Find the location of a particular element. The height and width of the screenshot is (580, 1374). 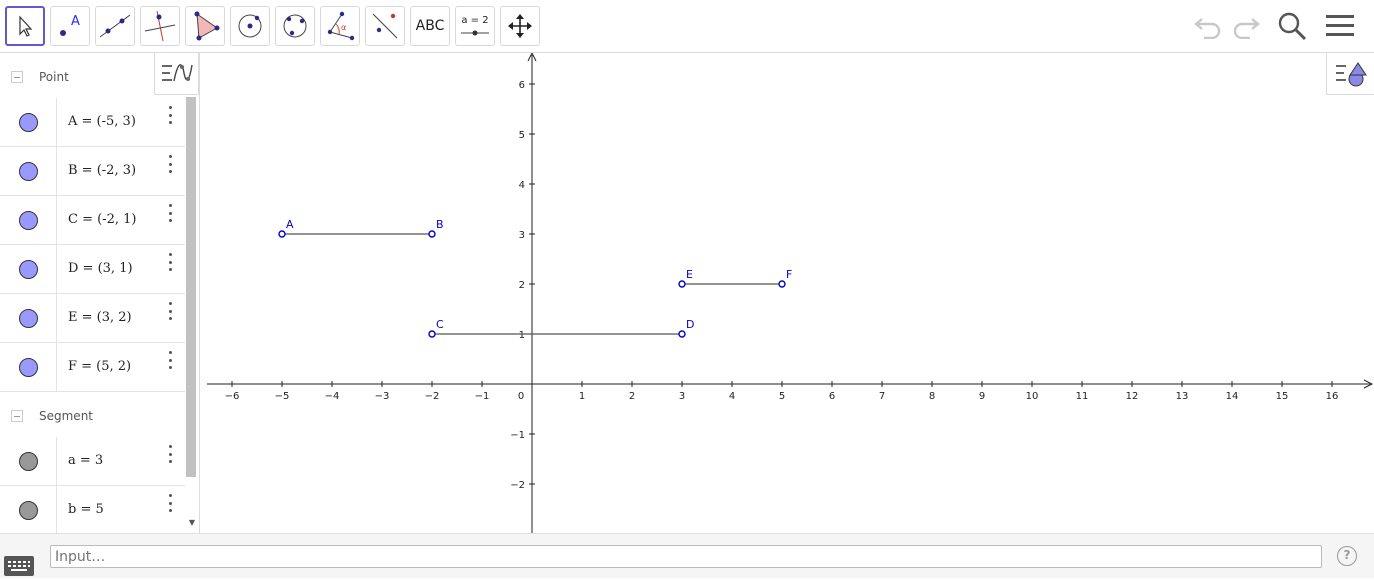

algebra-expression: E = (3, 2) is located at coordinates (100, 317).